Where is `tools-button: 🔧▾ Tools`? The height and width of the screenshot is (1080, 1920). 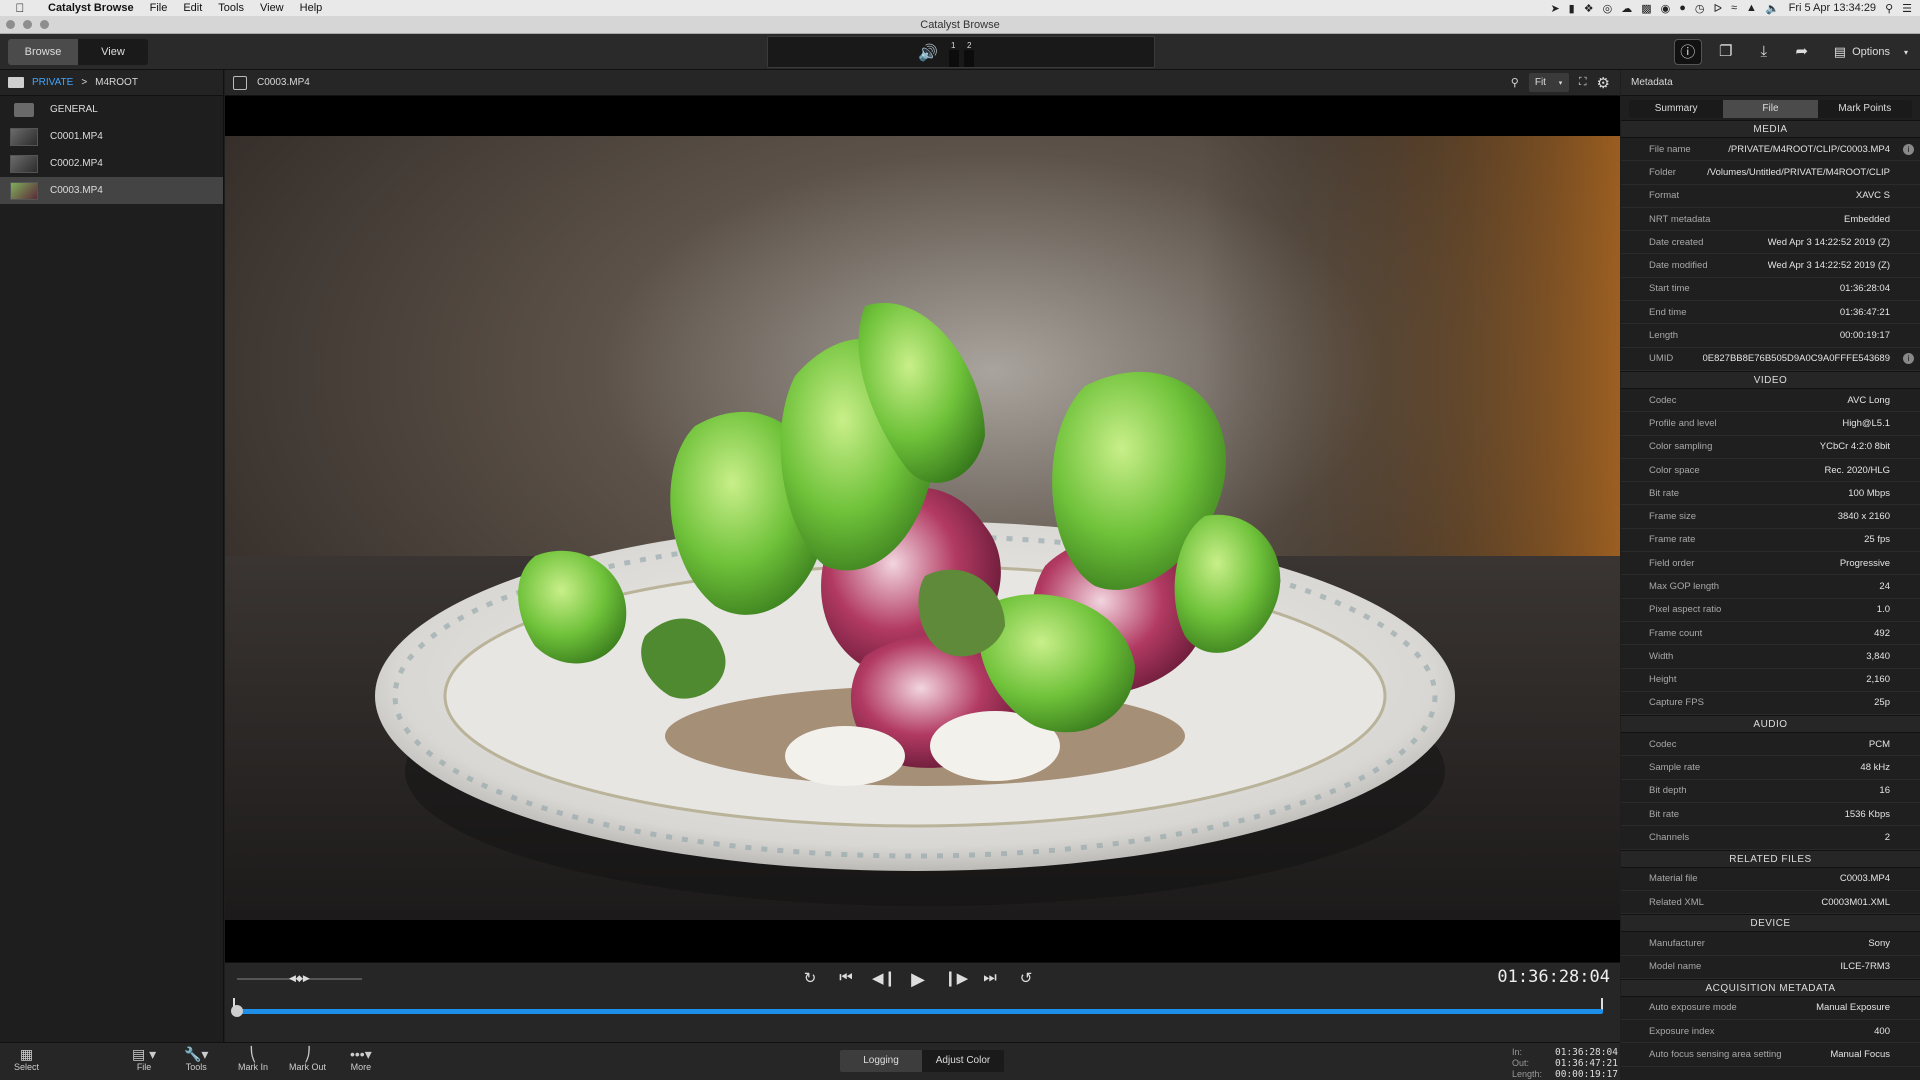 tools-button: 🔧▾ Tools is located at coordinates (196, 1059).